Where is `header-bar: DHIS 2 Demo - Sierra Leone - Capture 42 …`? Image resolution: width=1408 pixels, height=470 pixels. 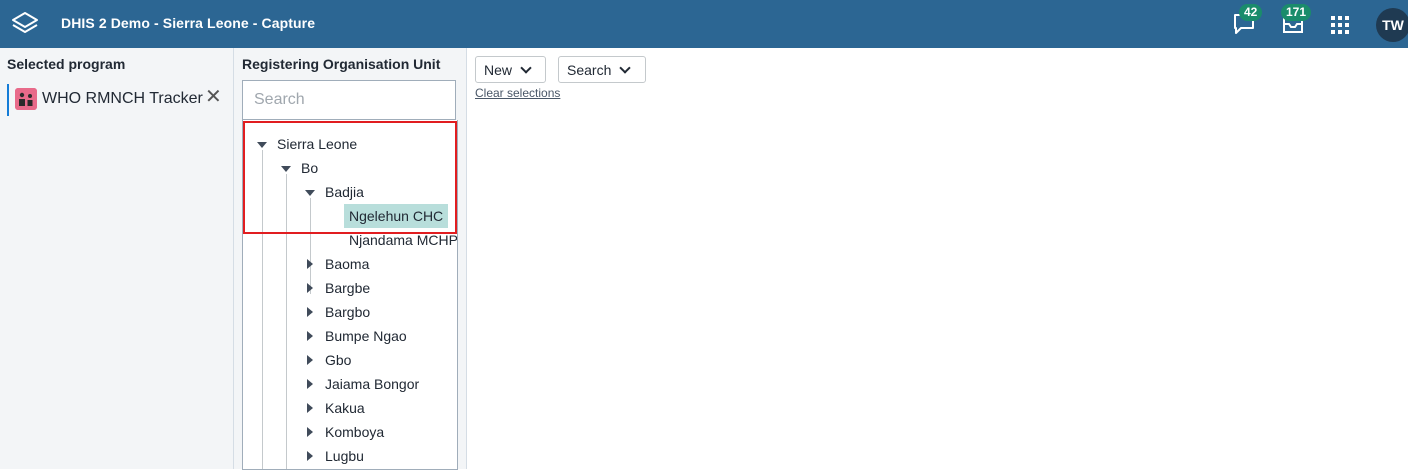 header-bar: DHIS 2 Demo - Sierra Leone - Capture 42 … is located at coordinates (704, 24).